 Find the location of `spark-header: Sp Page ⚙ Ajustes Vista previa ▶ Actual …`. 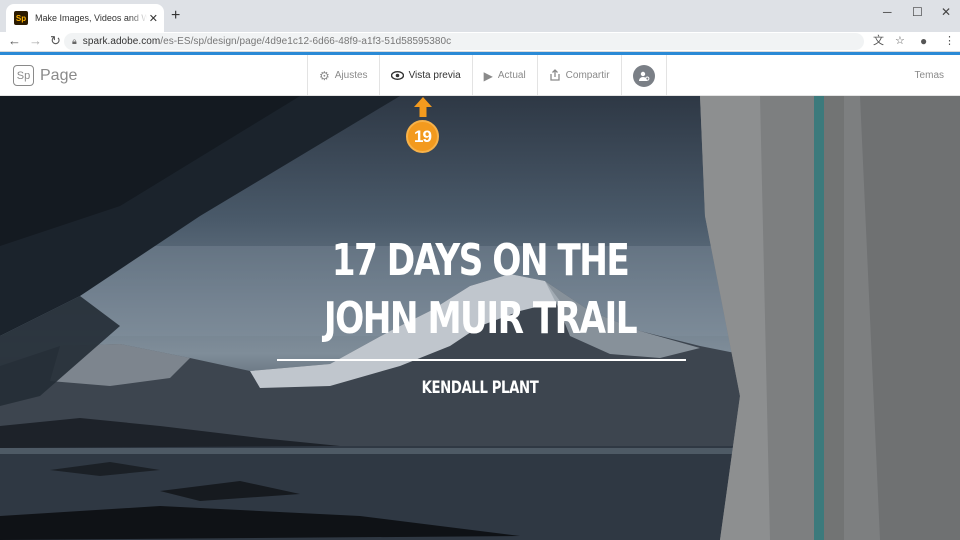

spark-header: Sp Page ⚙ Ajustes Vista previa ▶ Actual … is located at coordinates (480, 75).